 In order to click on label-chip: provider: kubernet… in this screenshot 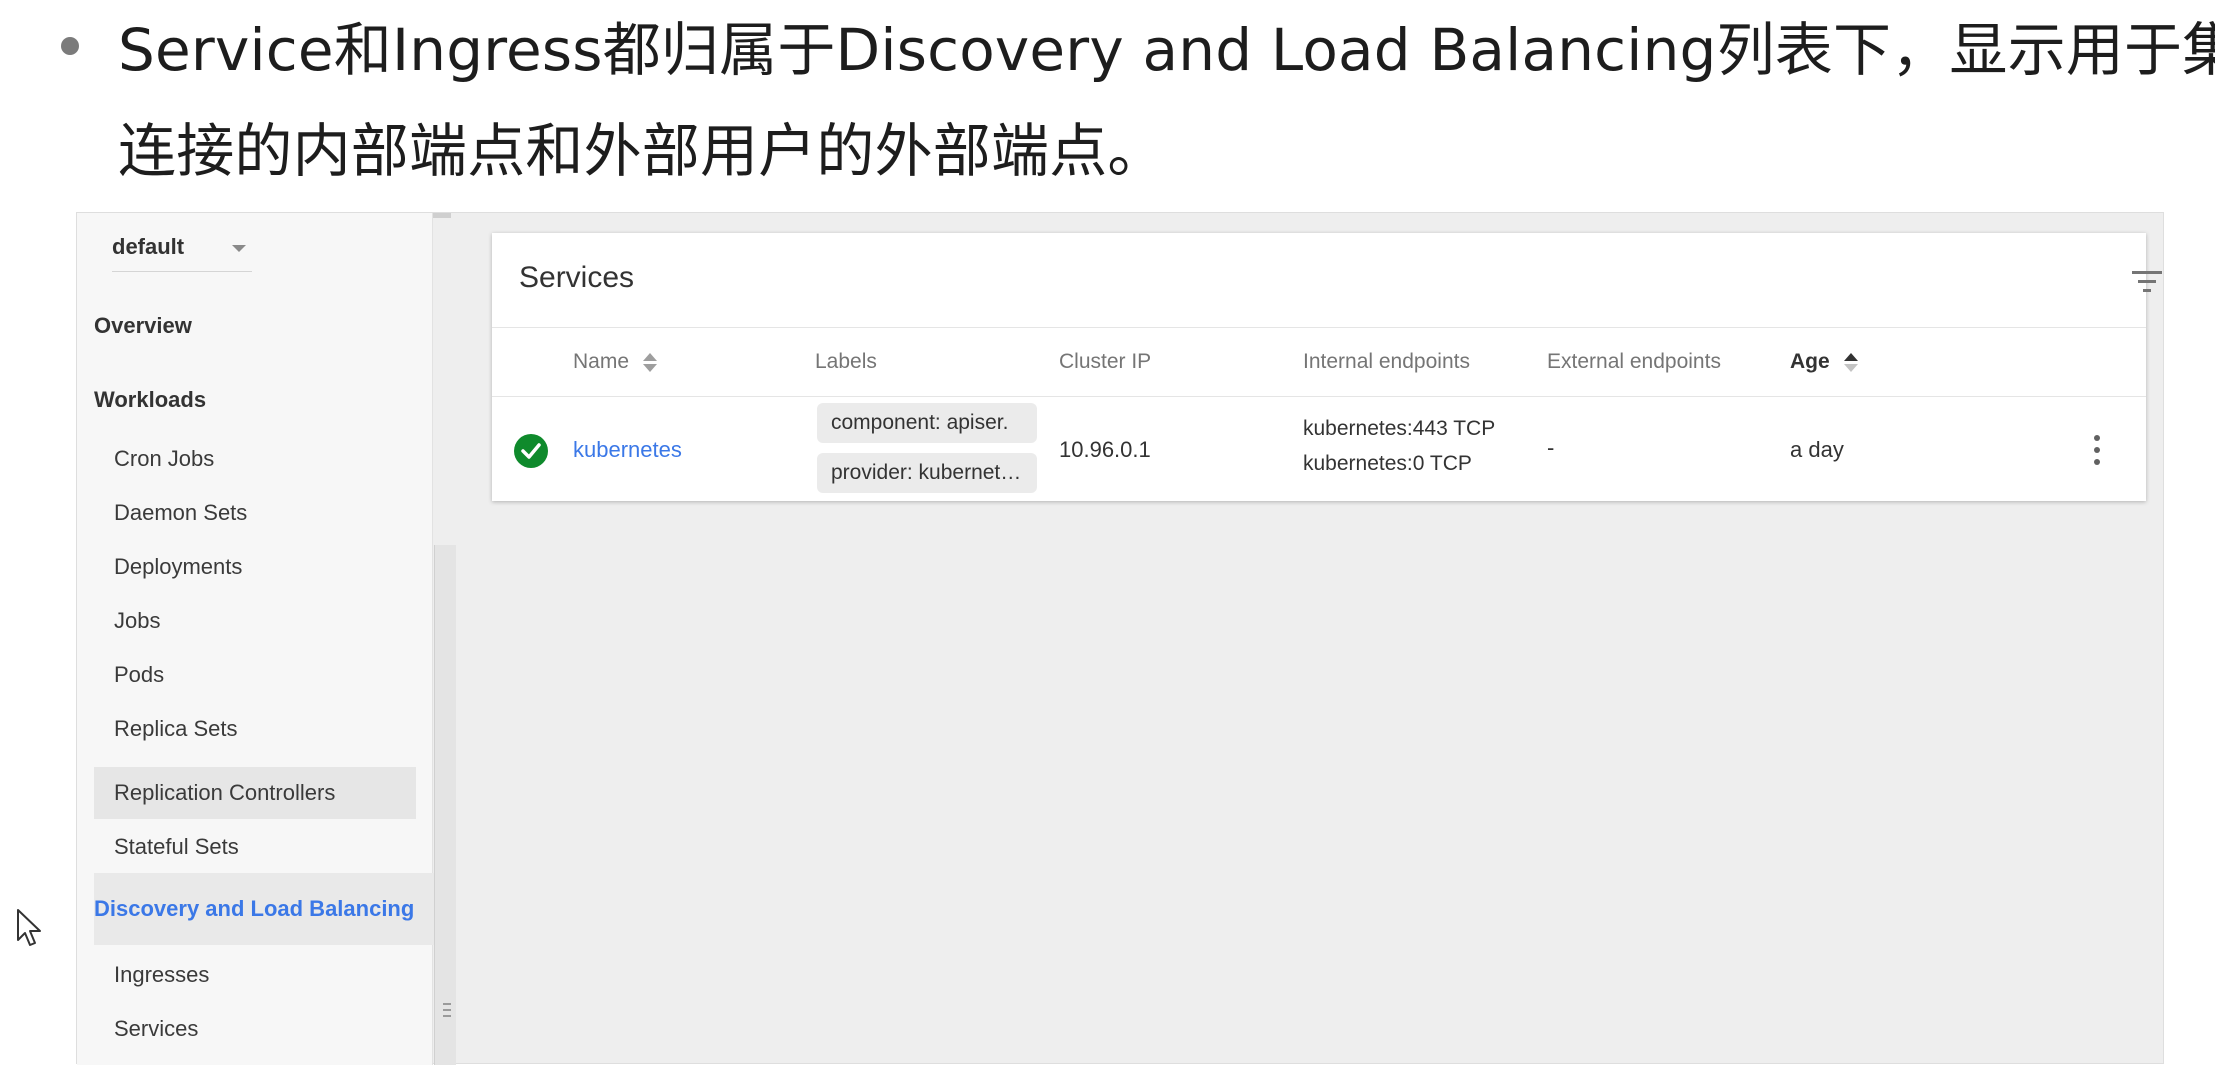, I will do `click(927, 473)`.